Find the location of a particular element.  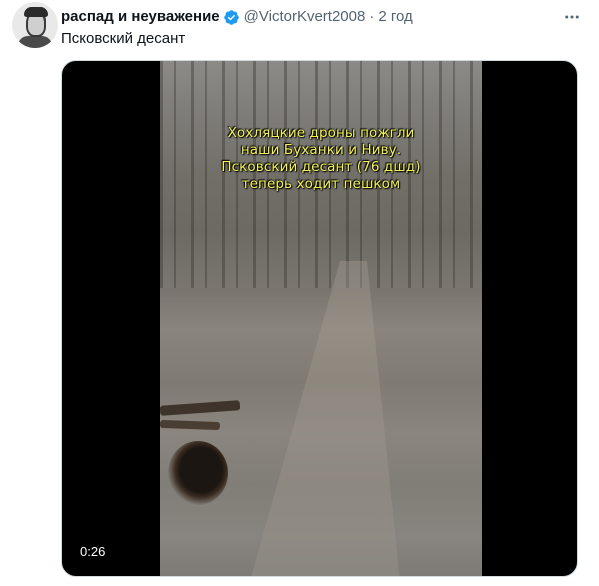

dark-figure is located at coordinates (198, 473).